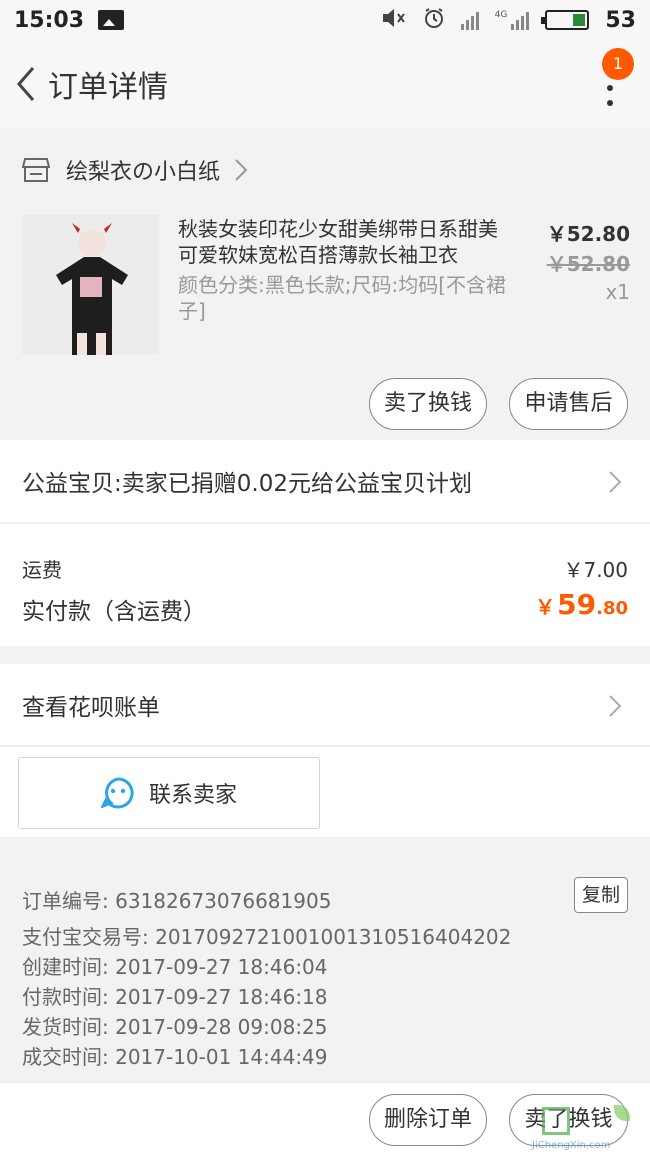 The height and width of the screenshot is (1155, 650). Describe the element at coordinates (394, 20) in the screenshot. I see `mute-icon` at that location.